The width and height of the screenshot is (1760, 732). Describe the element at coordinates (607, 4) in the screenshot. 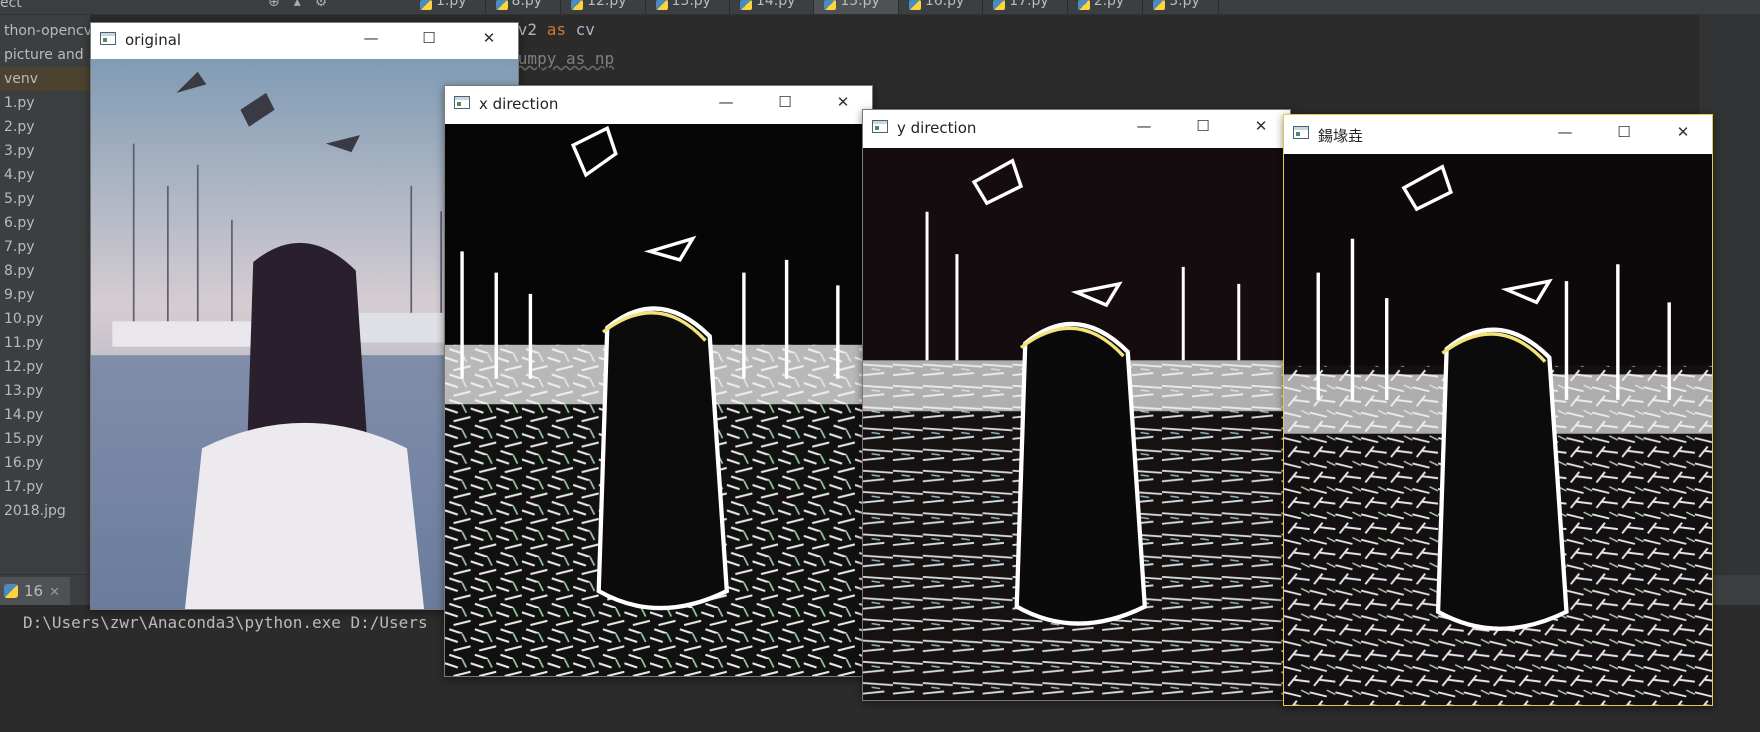

I see `editor-tab-label: 12.py` at that location.